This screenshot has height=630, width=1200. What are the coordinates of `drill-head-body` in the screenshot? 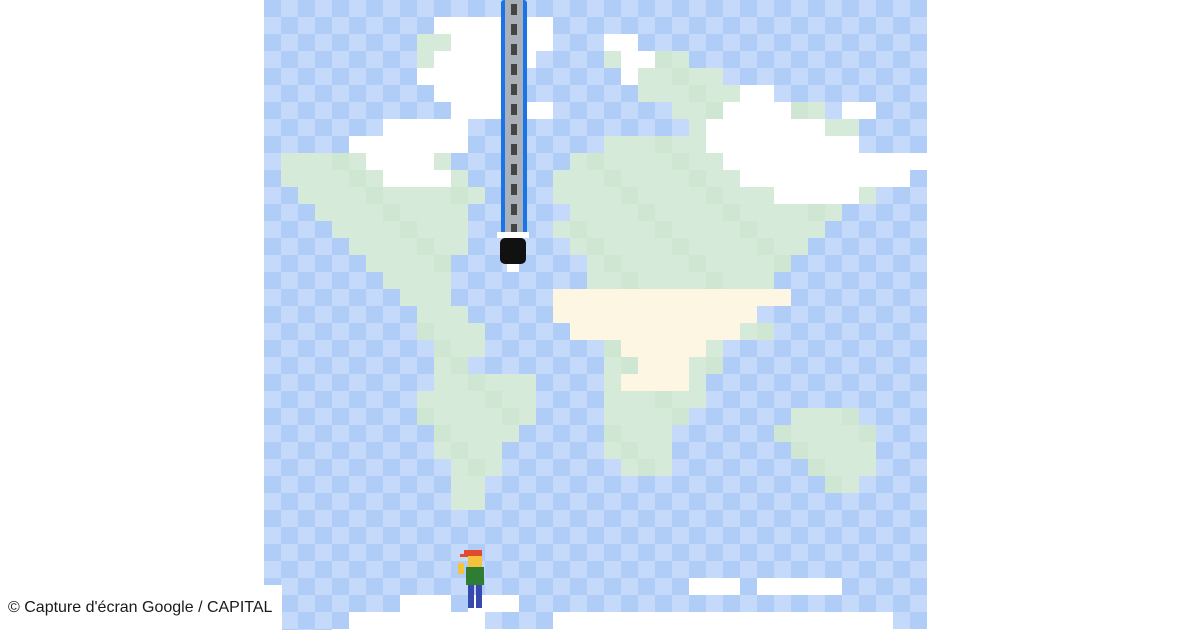 It's located at (513, 251).